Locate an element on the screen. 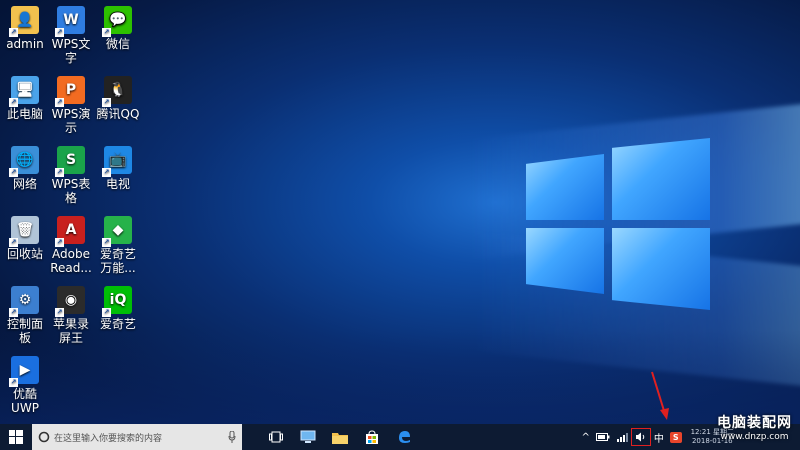 This screenshot has height=450, width=800. desktop-icon-label: admin is located at coordinates (25, 44).